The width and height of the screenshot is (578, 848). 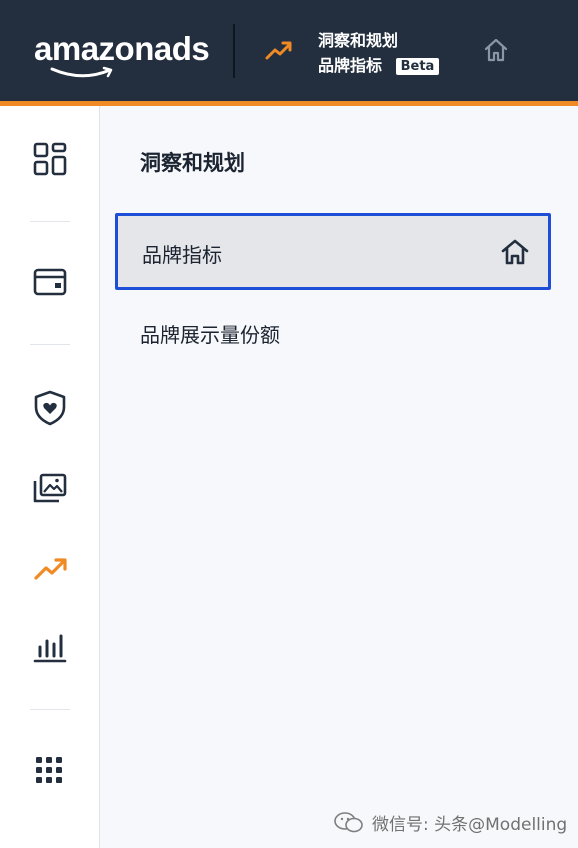 What do you see at coordinates (182, 255) in the screenshot?
I see `nav-item-label: 品牌指标` at bounding box center [182, 255].